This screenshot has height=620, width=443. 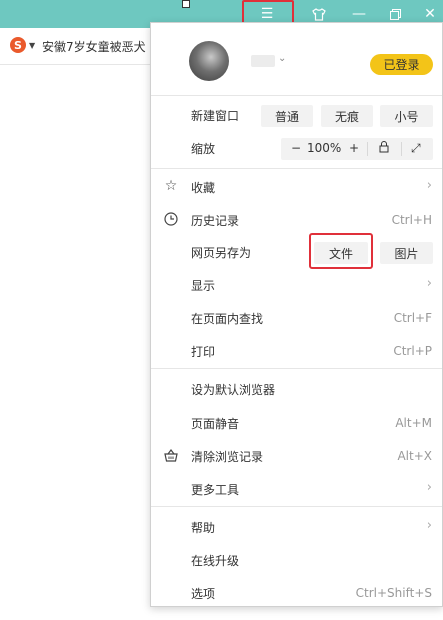 I want to click on menu-item-label: 帮助, so click(x=203, y=528).